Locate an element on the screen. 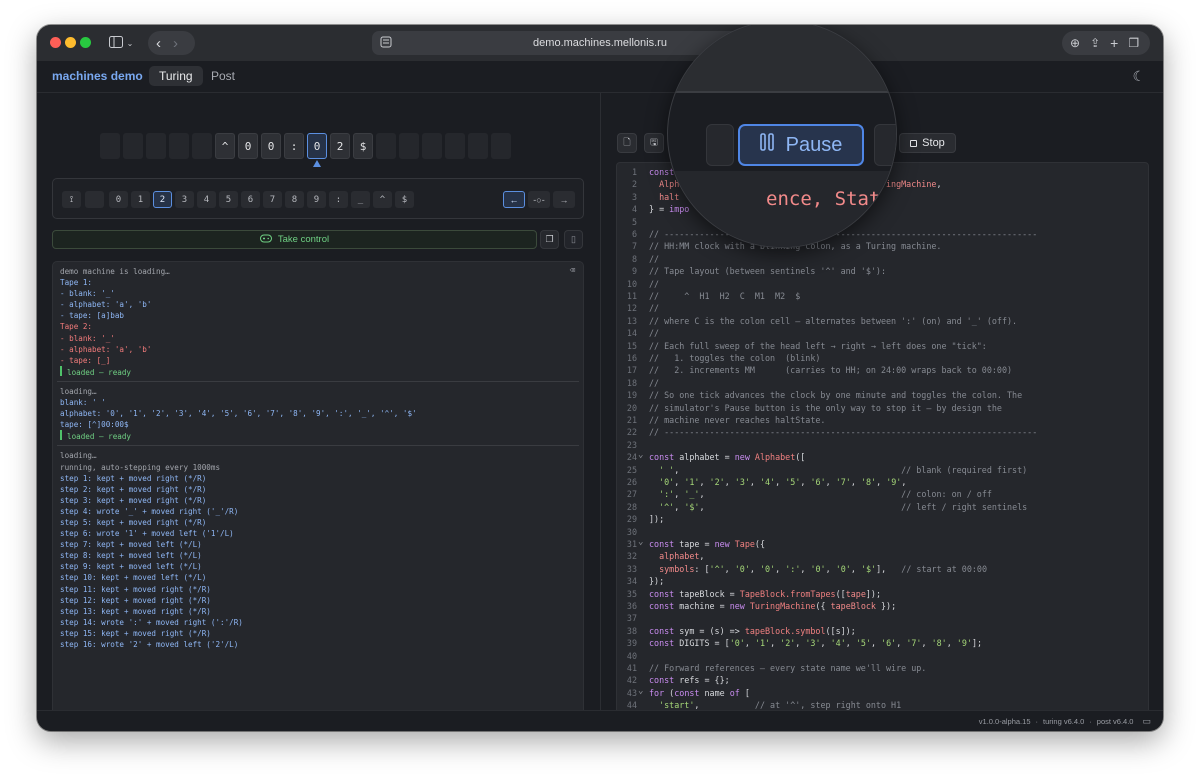  log-line: step 13: kept + moved right (*/R) is located at coordinates (318, 611).